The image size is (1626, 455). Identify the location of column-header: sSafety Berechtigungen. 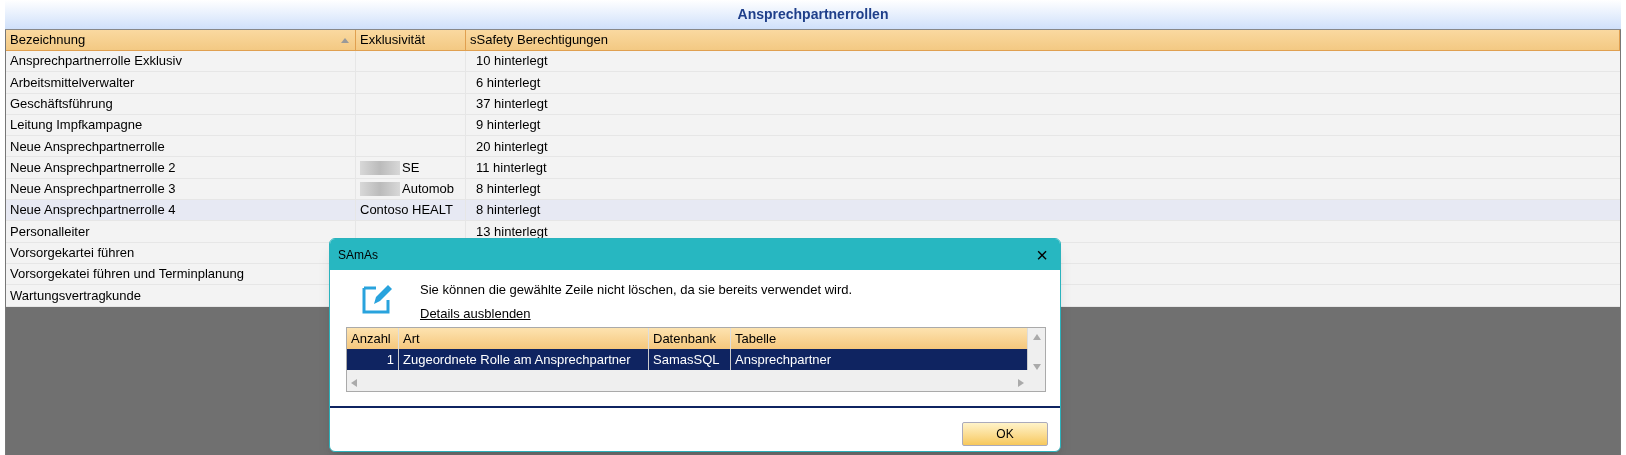
(1043, 40).